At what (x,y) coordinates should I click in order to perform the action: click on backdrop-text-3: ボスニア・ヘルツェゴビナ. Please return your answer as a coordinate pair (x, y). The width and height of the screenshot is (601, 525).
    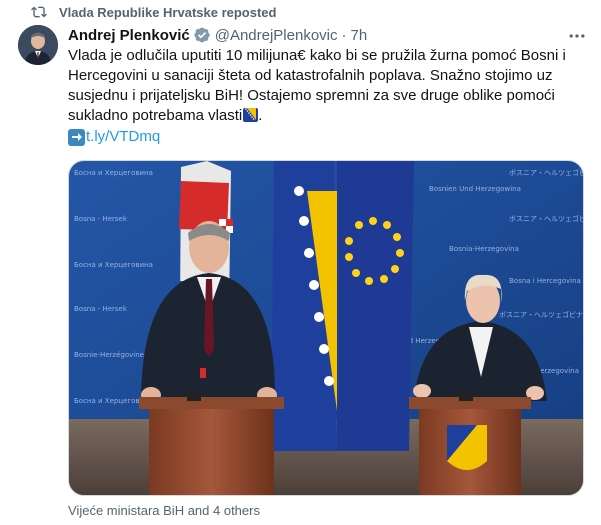
    Looking at the image, I should click on (546, 172).